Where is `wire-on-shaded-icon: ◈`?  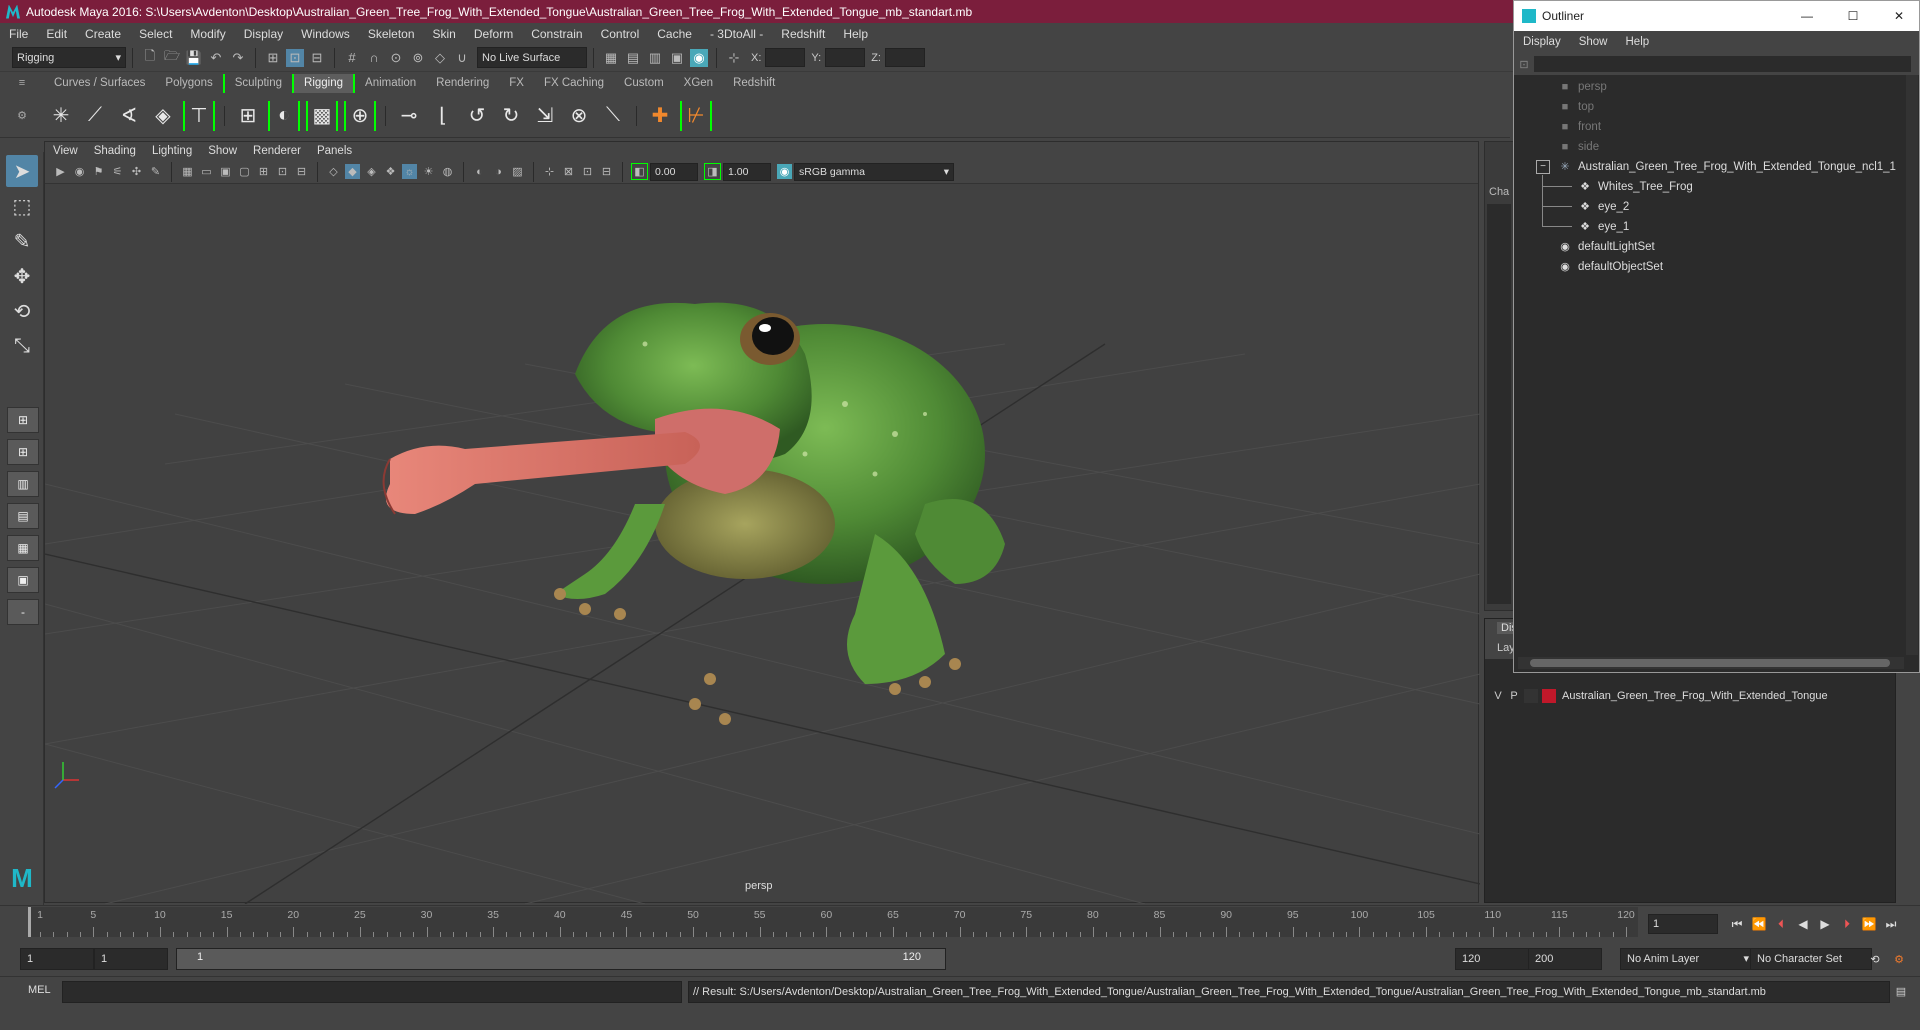
wire-on-shaded-icon: ◈ is located at coordinates (371, 171).